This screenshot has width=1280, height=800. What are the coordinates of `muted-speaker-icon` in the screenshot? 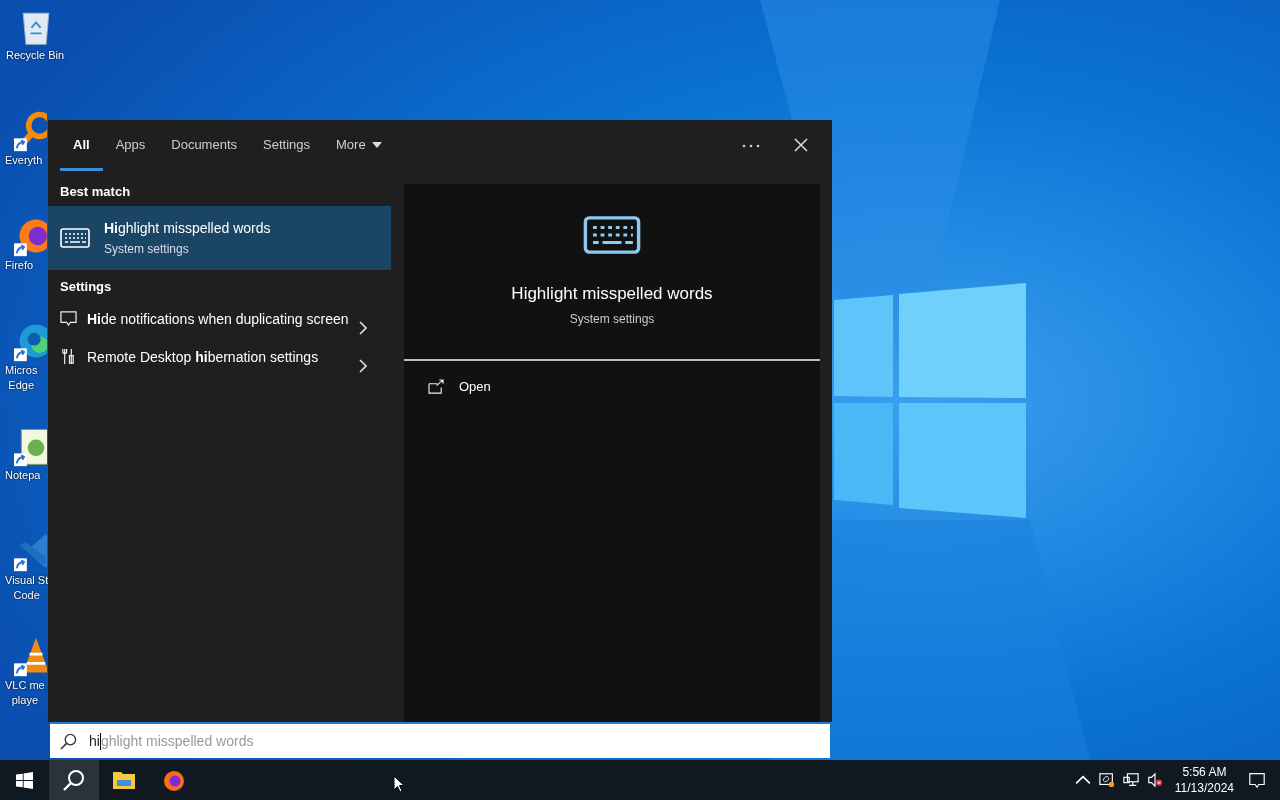 It's located at (1154, 780).